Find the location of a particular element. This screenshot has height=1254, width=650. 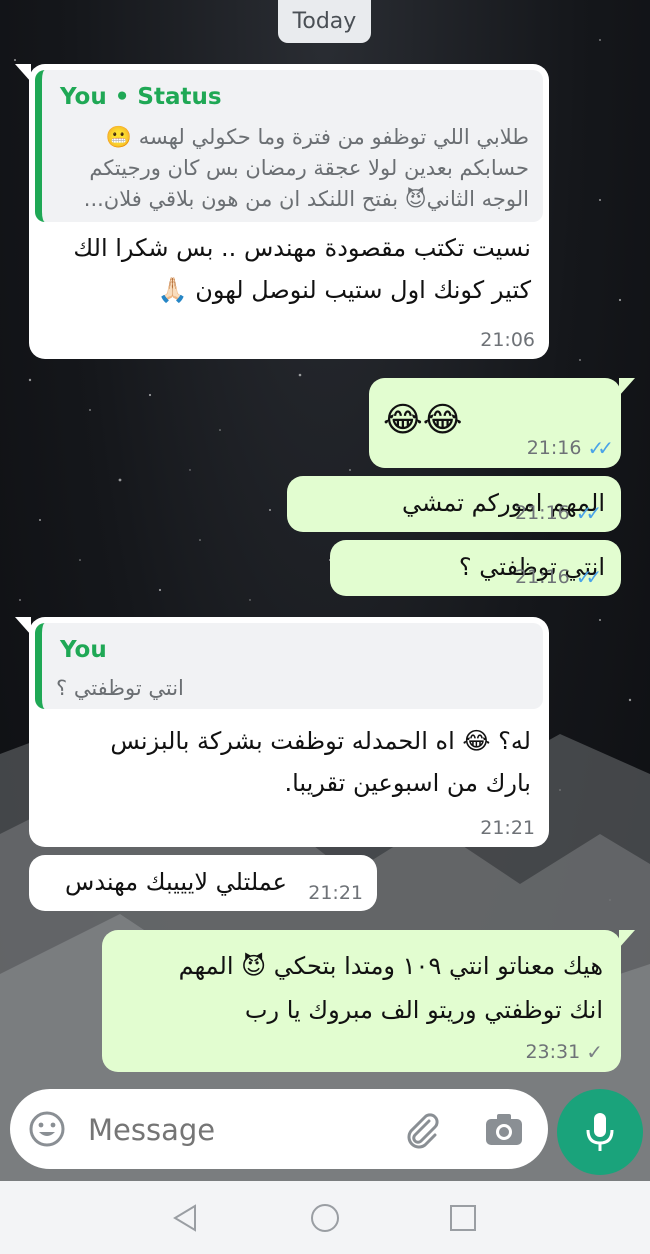

message-text: عملتلي لايييبك مهندس is located at coordinates (176, 882).